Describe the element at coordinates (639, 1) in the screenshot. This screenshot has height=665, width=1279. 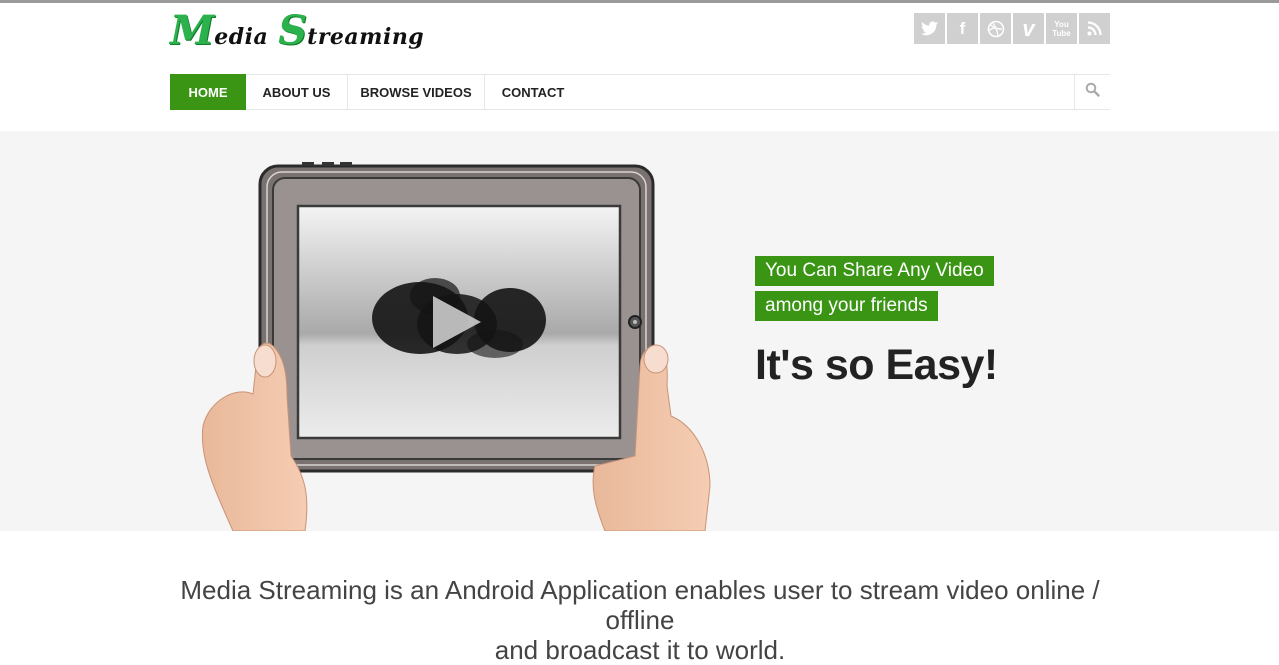
I see `top-border` at that location.